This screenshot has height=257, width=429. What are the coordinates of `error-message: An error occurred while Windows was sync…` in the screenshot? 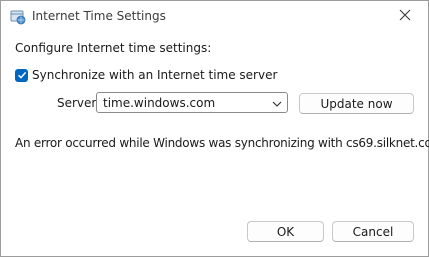 It's located at (222, 143).